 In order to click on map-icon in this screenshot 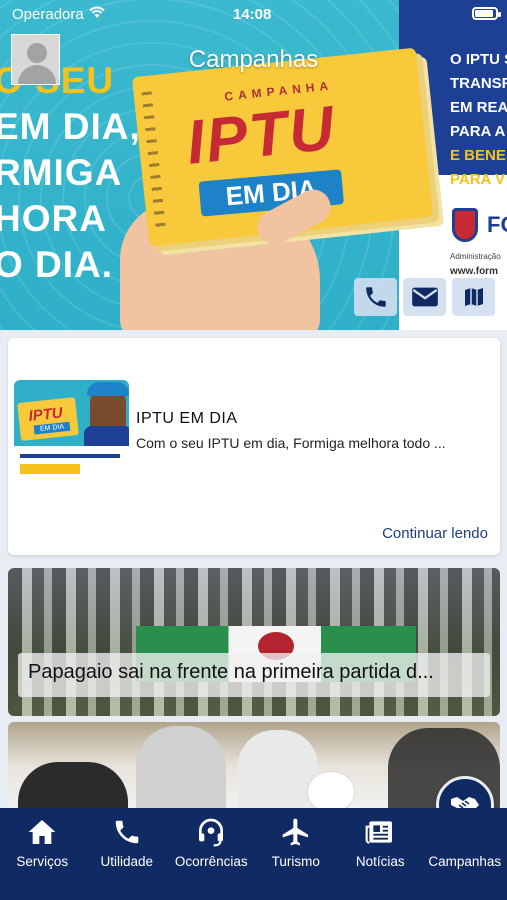, I will do `click(473, 297)`.